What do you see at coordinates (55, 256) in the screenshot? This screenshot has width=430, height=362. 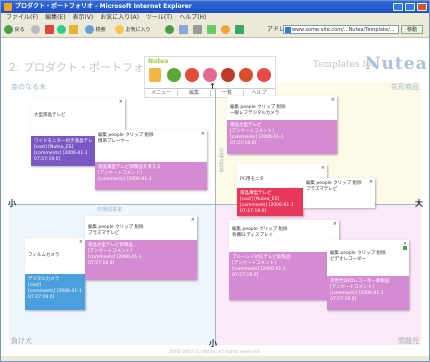 I see `card-film-camera: × フィルムカメラ` at bounding box center [55, 256].